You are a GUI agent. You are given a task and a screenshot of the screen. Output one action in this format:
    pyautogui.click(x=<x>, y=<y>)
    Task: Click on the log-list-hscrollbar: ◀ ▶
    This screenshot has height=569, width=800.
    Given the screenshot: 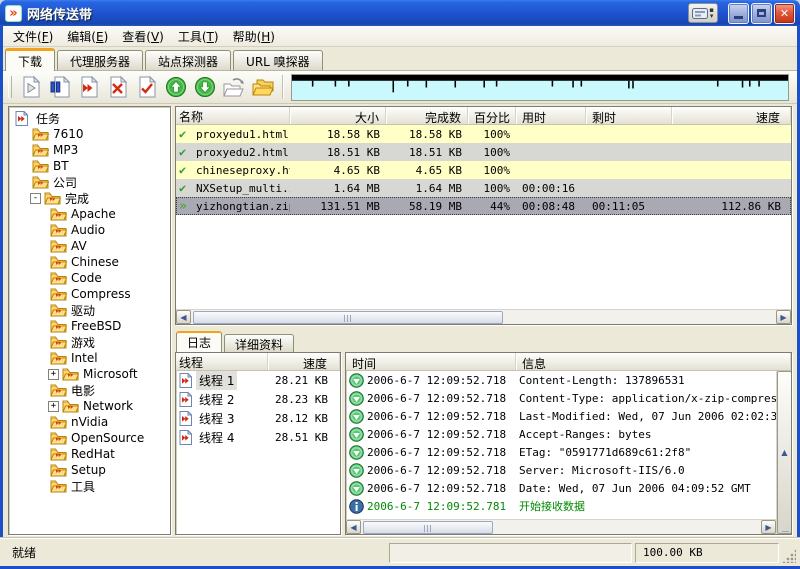 What is the action you would take?
    pyautogui.click(x=561, y=526)
    